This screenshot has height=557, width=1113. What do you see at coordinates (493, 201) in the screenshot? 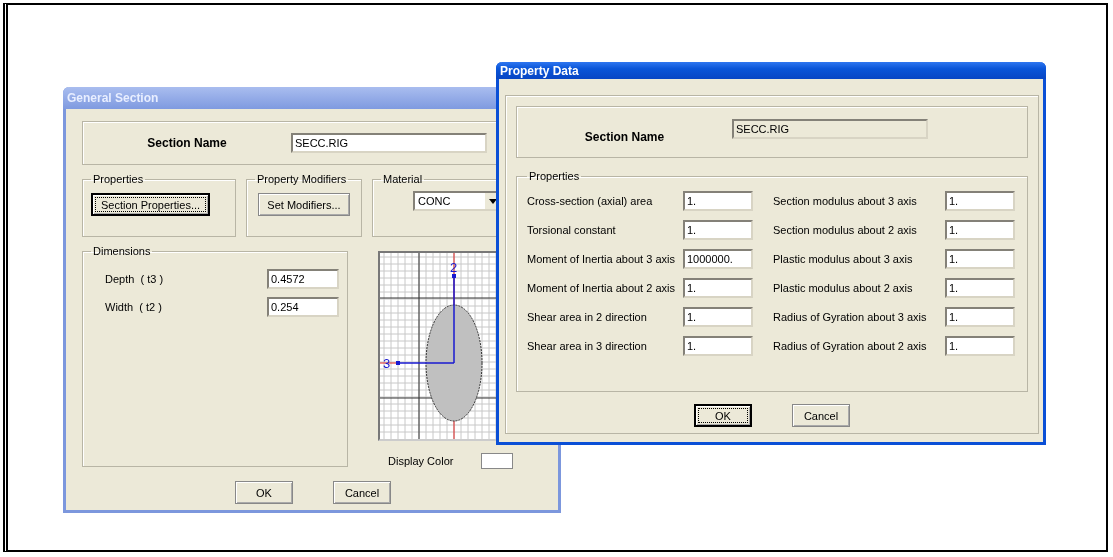
I see `caret-icon` at bounding box center [493, 201].